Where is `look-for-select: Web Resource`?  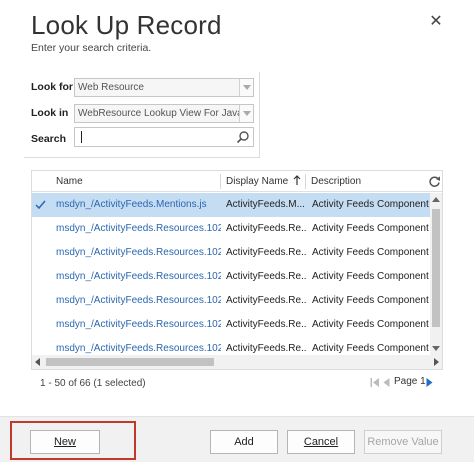 look-for-select: Web Resource is located at coordinates (164, 87).